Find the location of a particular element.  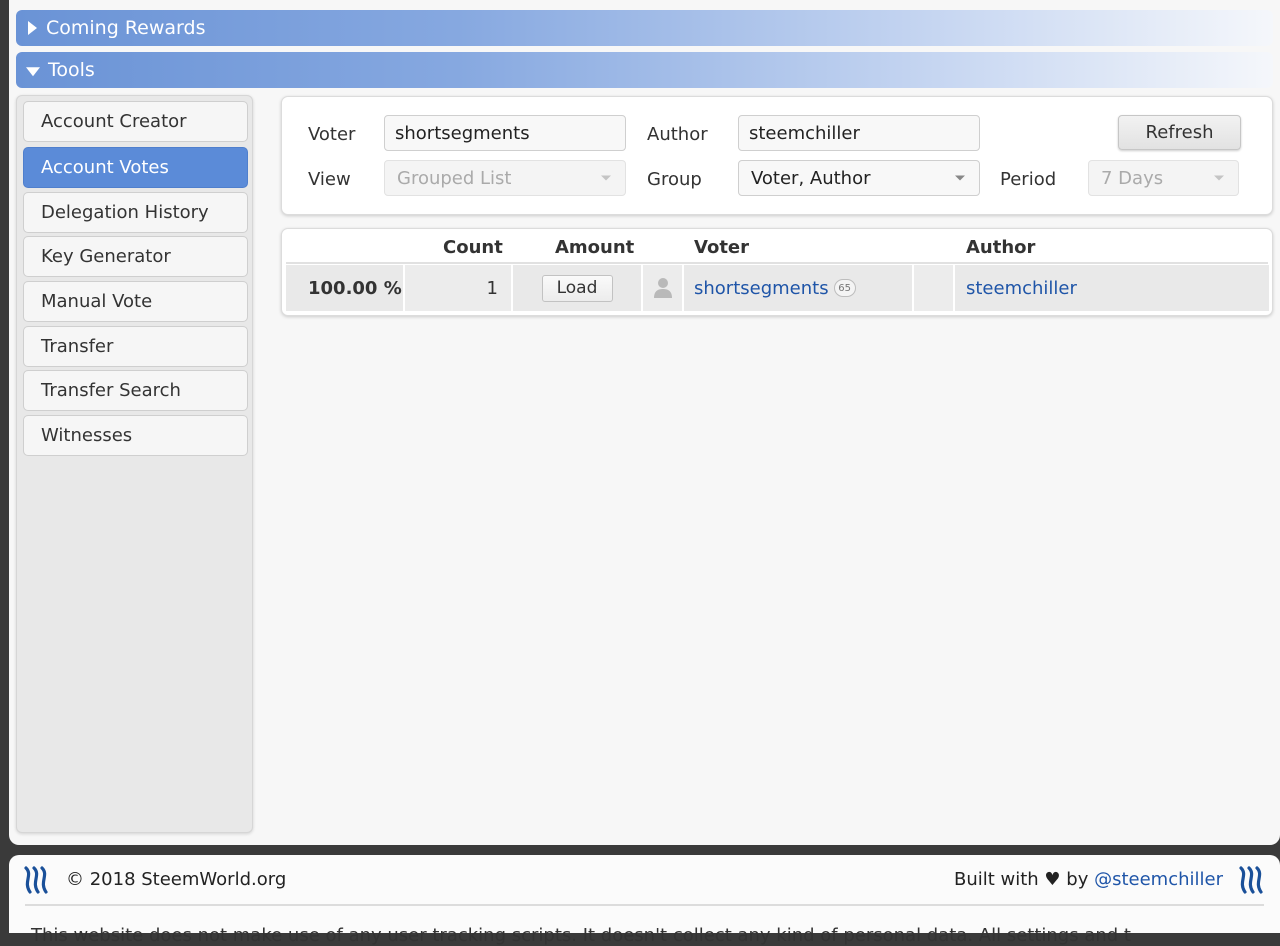

sidebar-item-label: Delegation History is located at coordinates (125, 212).